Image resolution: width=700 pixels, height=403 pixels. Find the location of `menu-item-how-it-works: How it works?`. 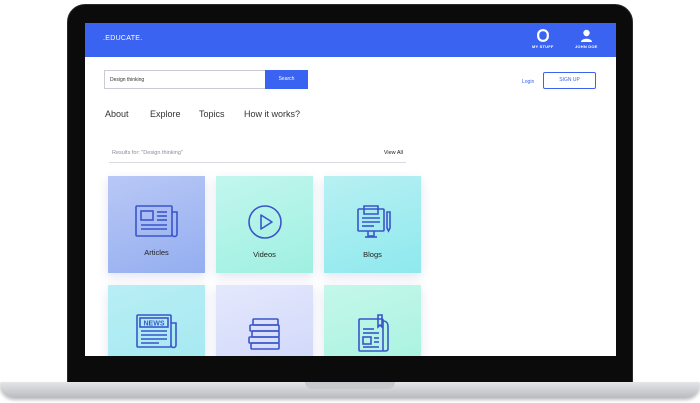

menu-item-how-it-works: How it works? is located at coordinates (272, 114).